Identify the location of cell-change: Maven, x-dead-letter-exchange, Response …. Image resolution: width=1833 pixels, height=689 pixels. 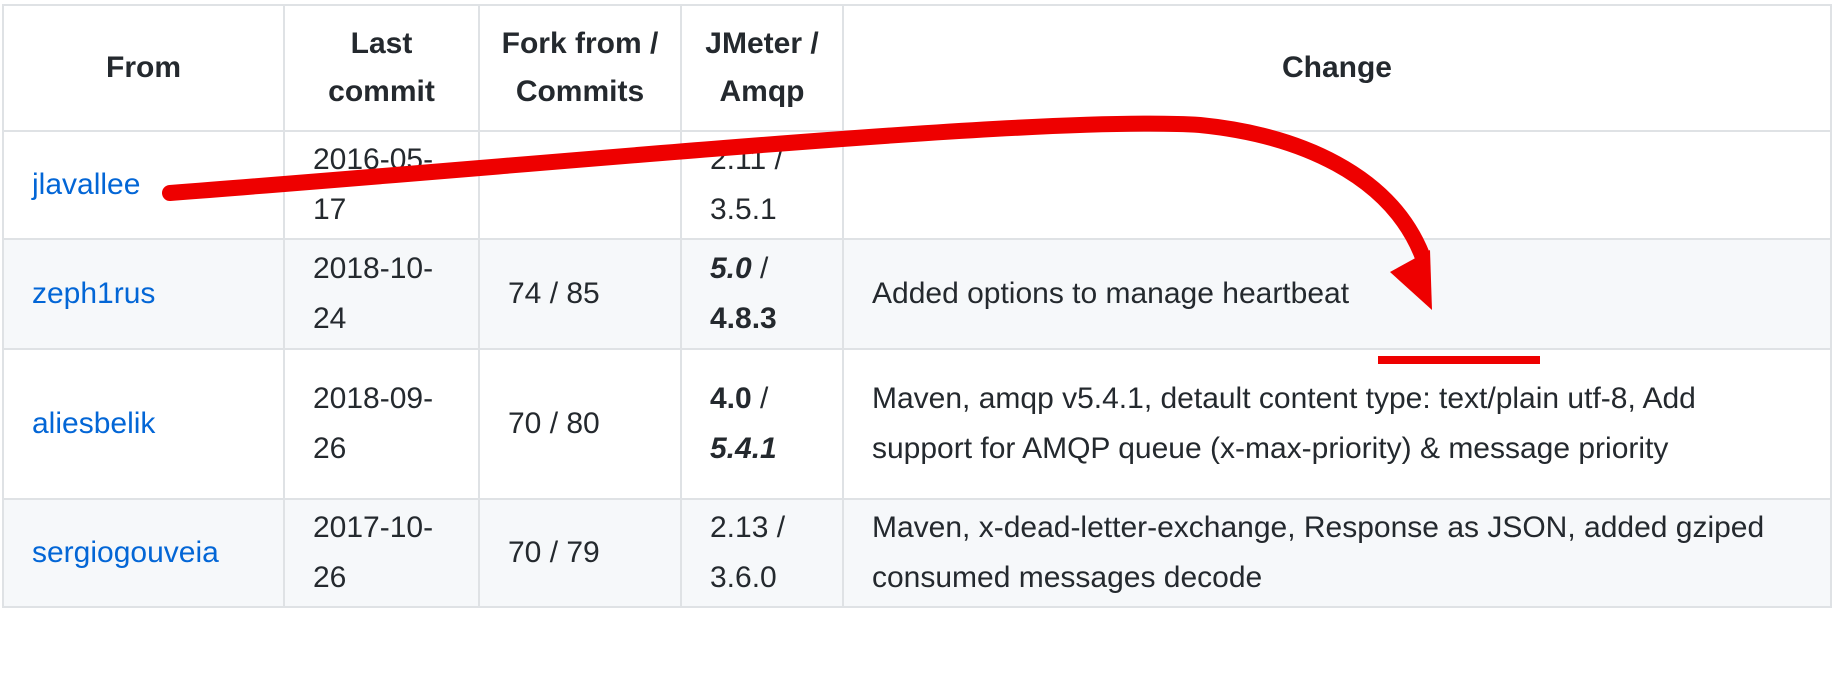
(1337, 553).